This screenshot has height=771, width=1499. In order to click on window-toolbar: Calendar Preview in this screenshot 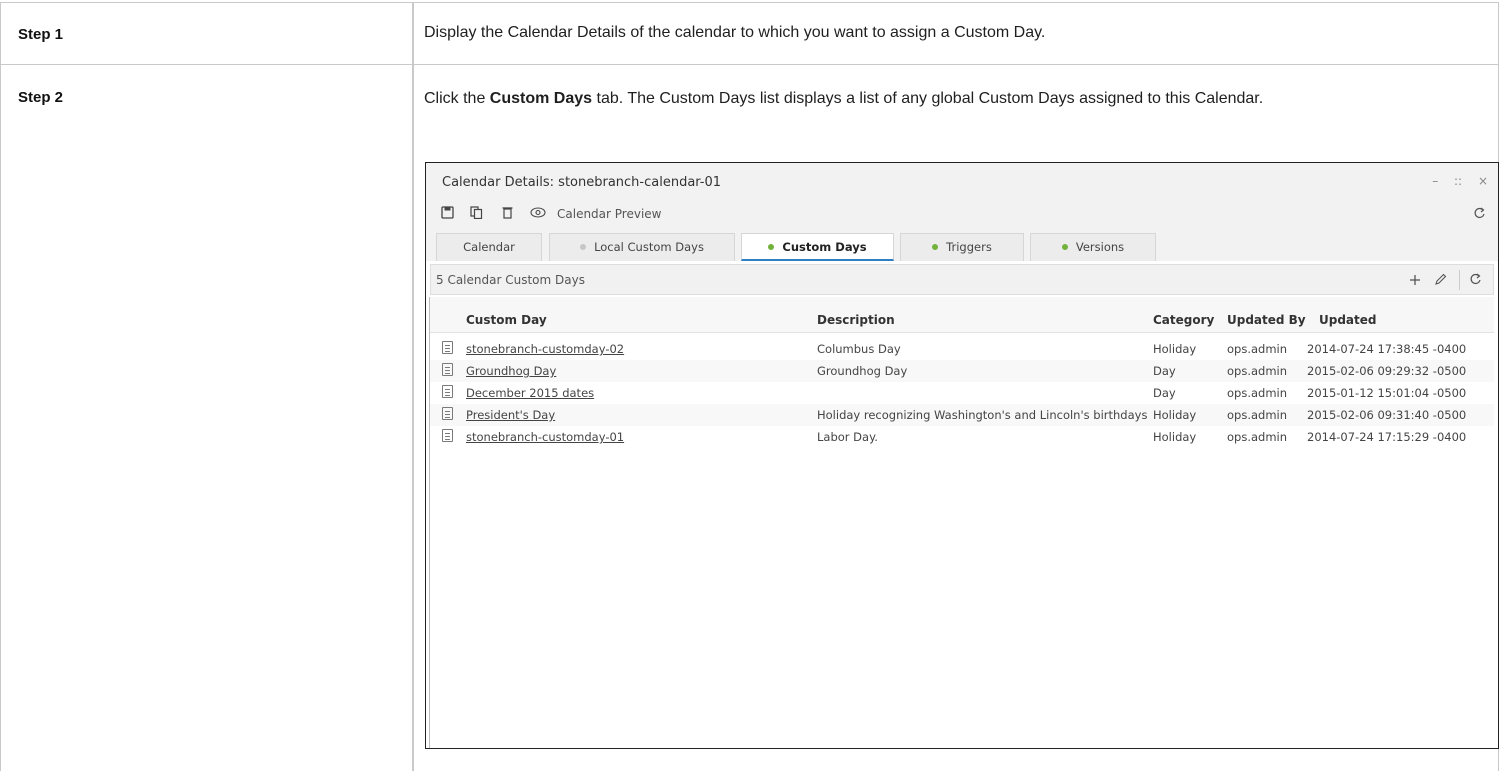, I will do `click(962, 214)`.